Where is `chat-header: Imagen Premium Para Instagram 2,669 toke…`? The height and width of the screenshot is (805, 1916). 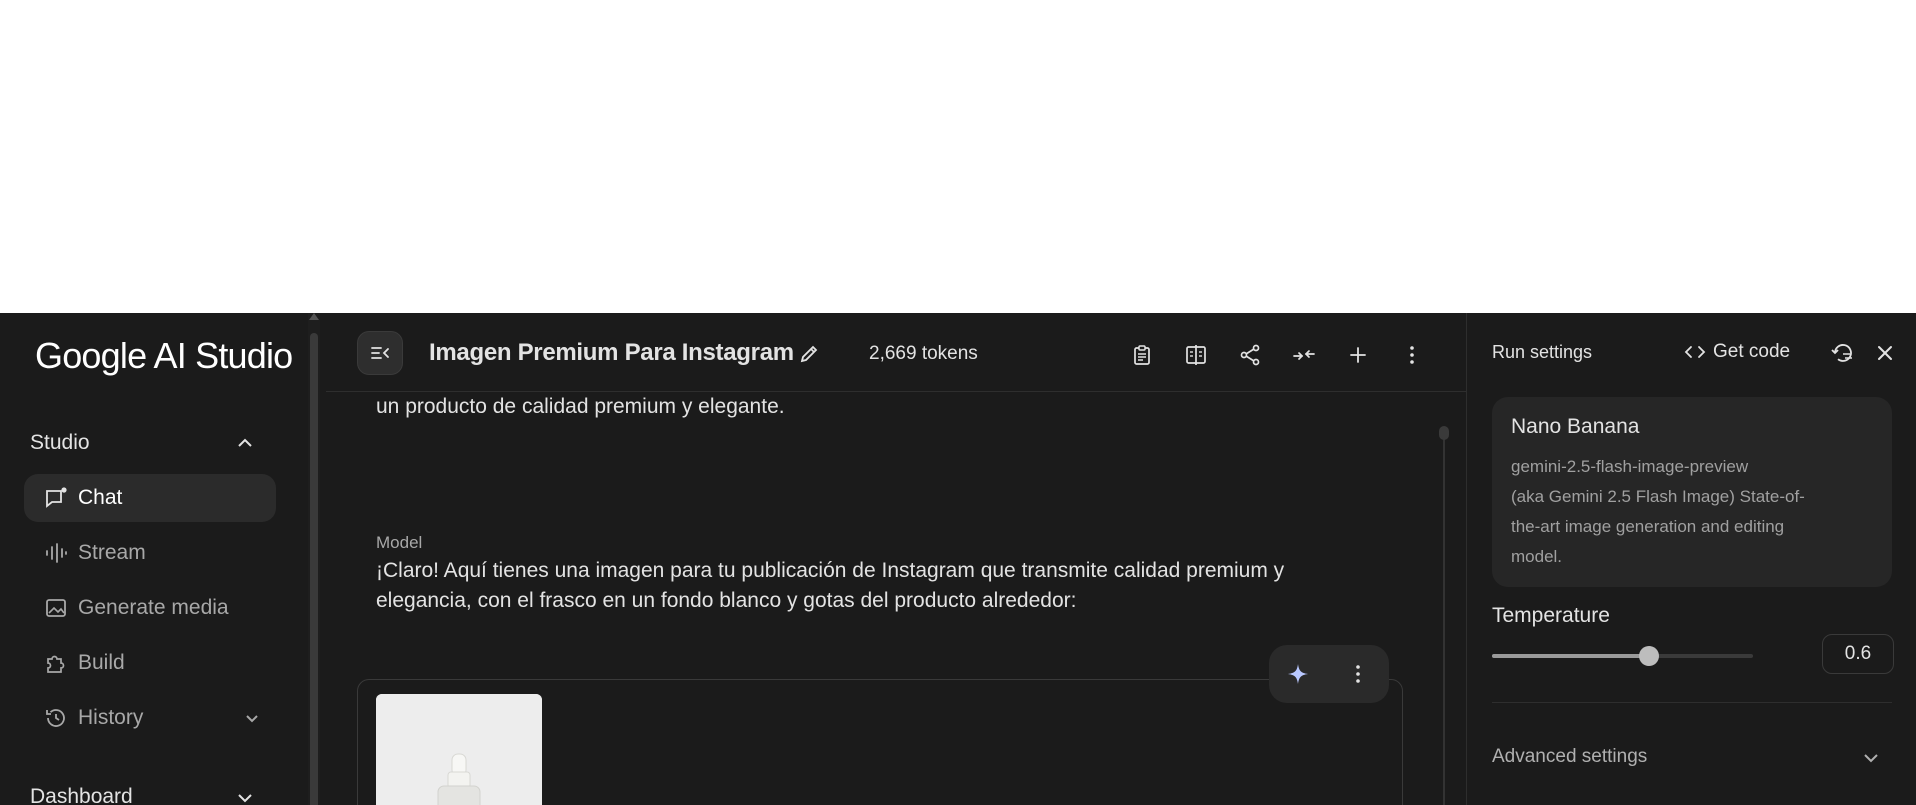 chat-header: Imagen Premium Para Instagram 2,669 toke… is located at coordinates (896, 352).